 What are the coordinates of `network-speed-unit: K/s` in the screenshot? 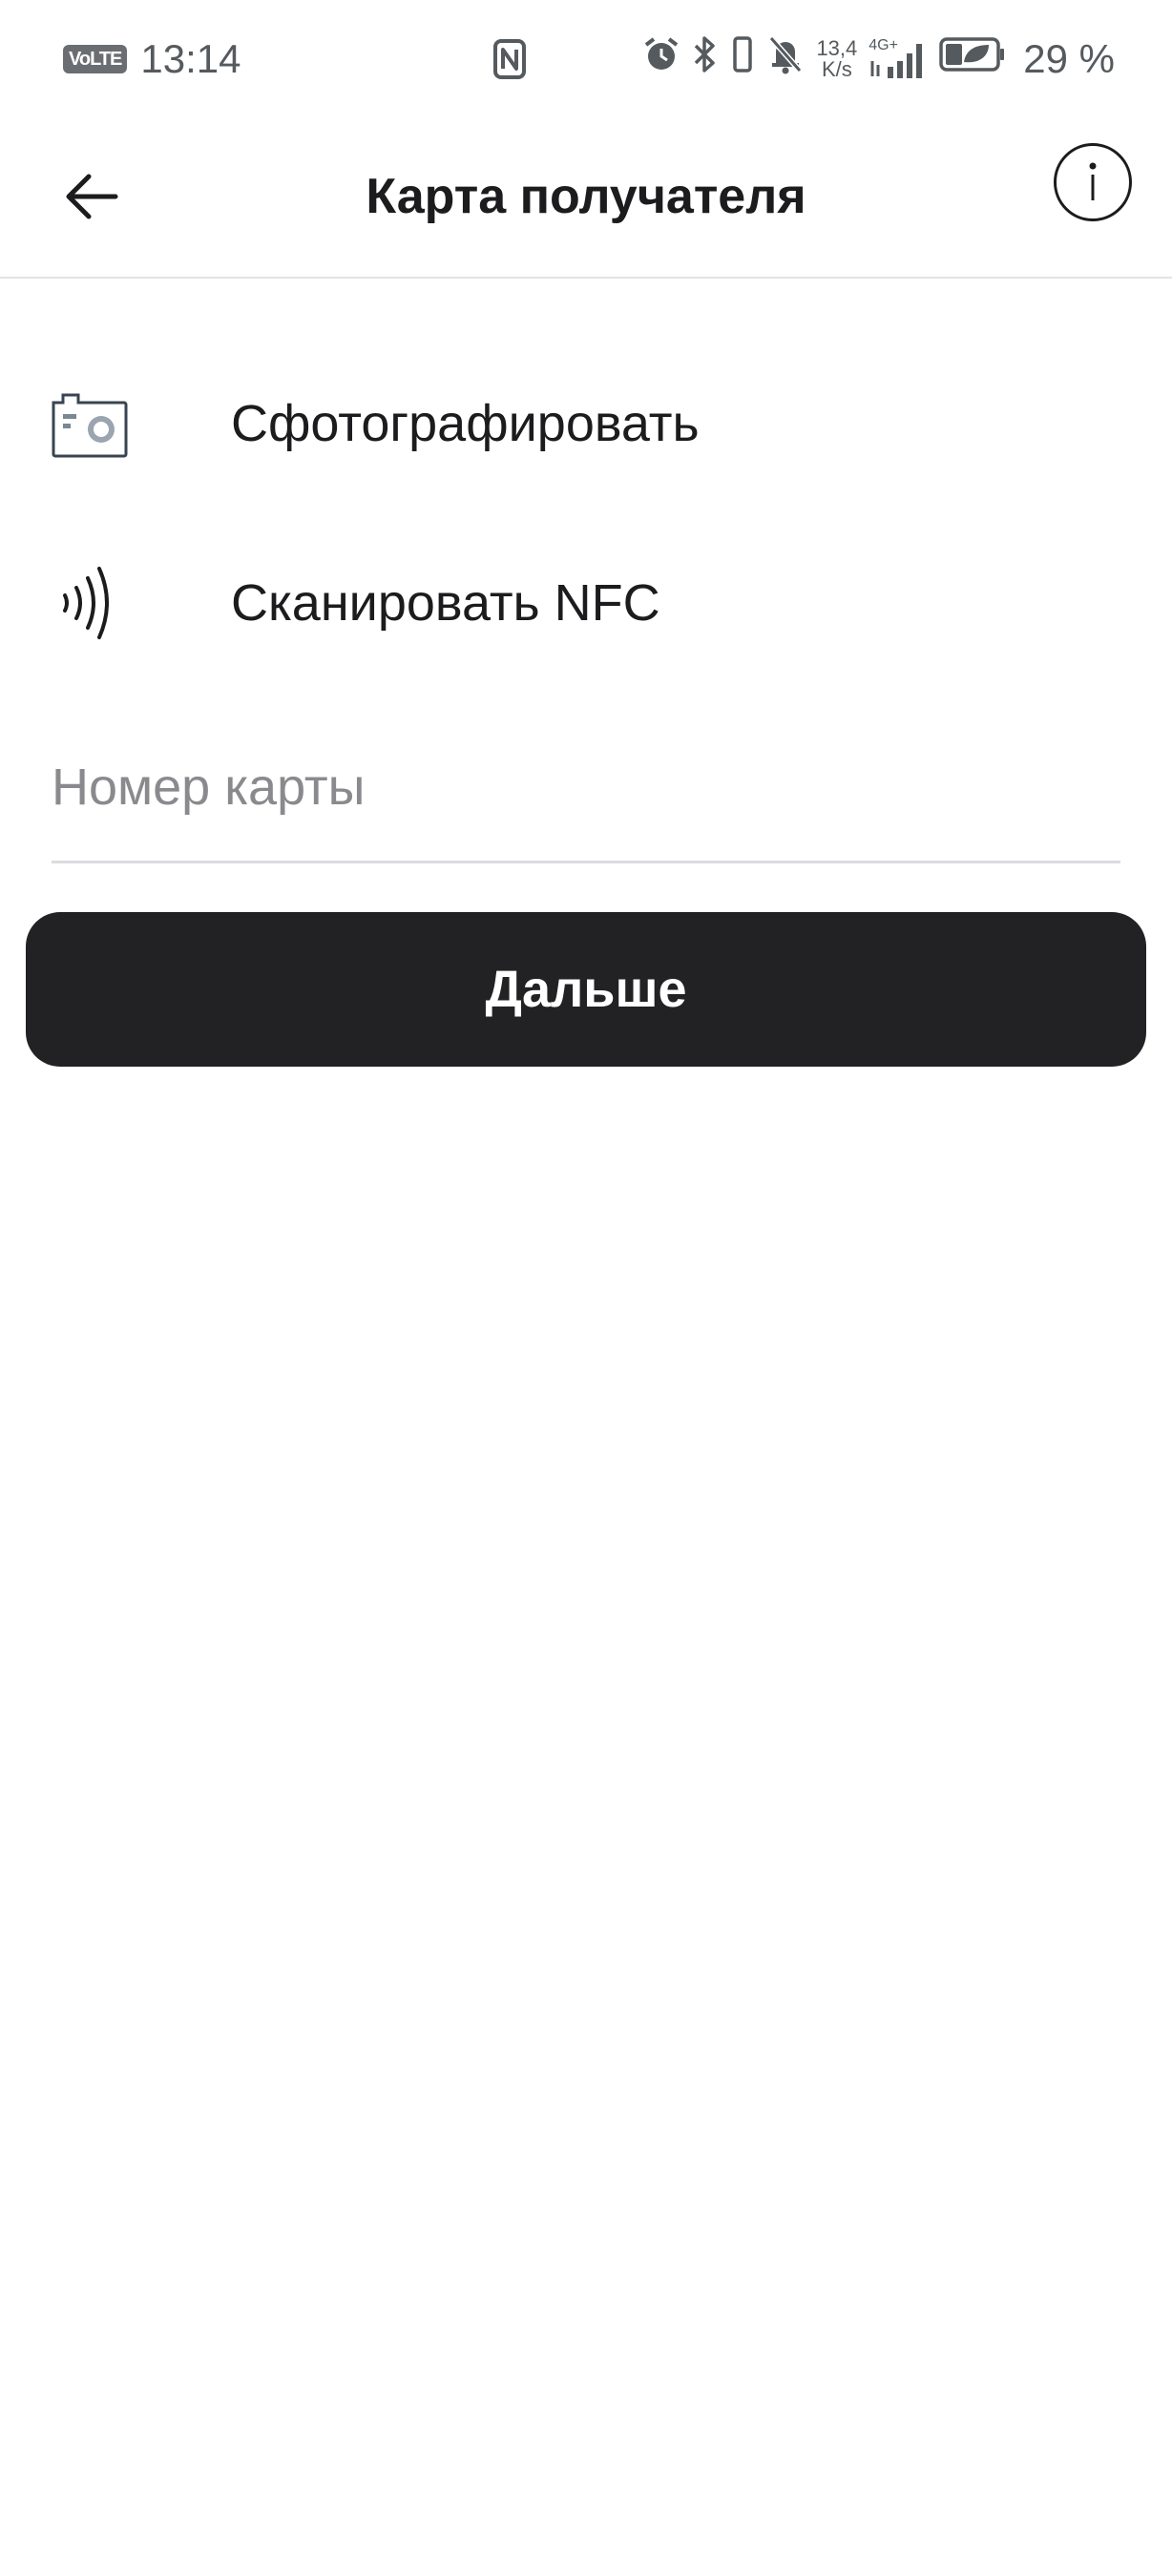 It's located at (837, 69).